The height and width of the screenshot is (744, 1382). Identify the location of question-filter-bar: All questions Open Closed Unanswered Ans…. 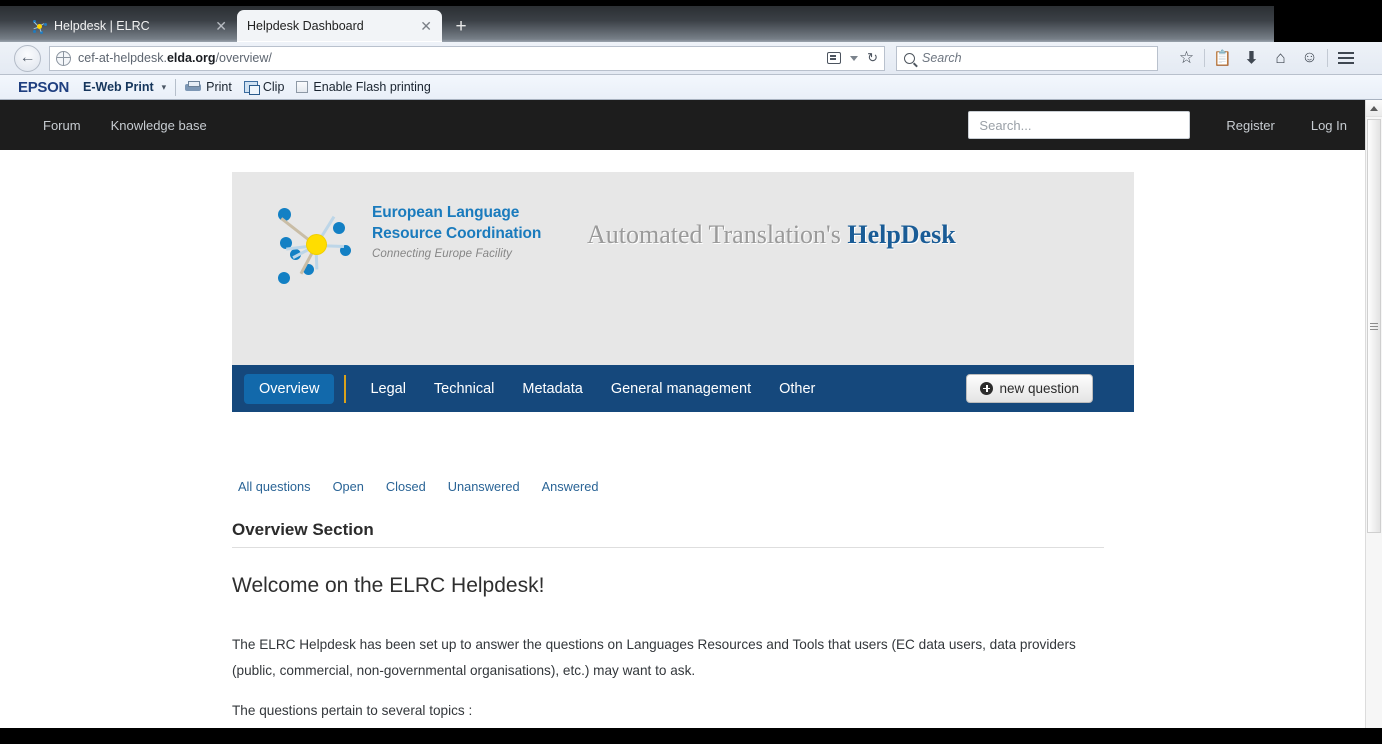
(418, 486).